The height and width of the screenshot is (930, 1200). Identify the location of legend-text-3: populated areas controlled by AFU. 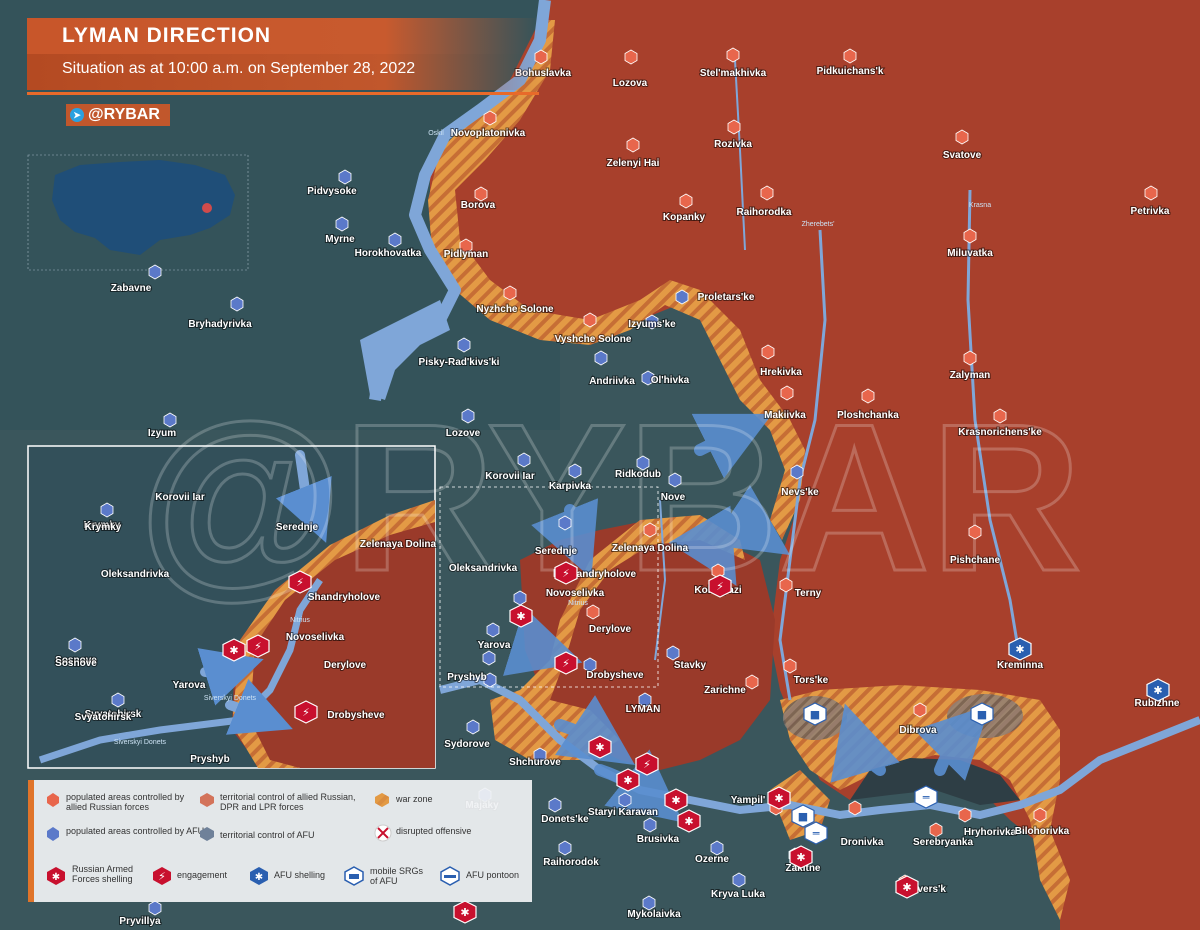
(135, 831).